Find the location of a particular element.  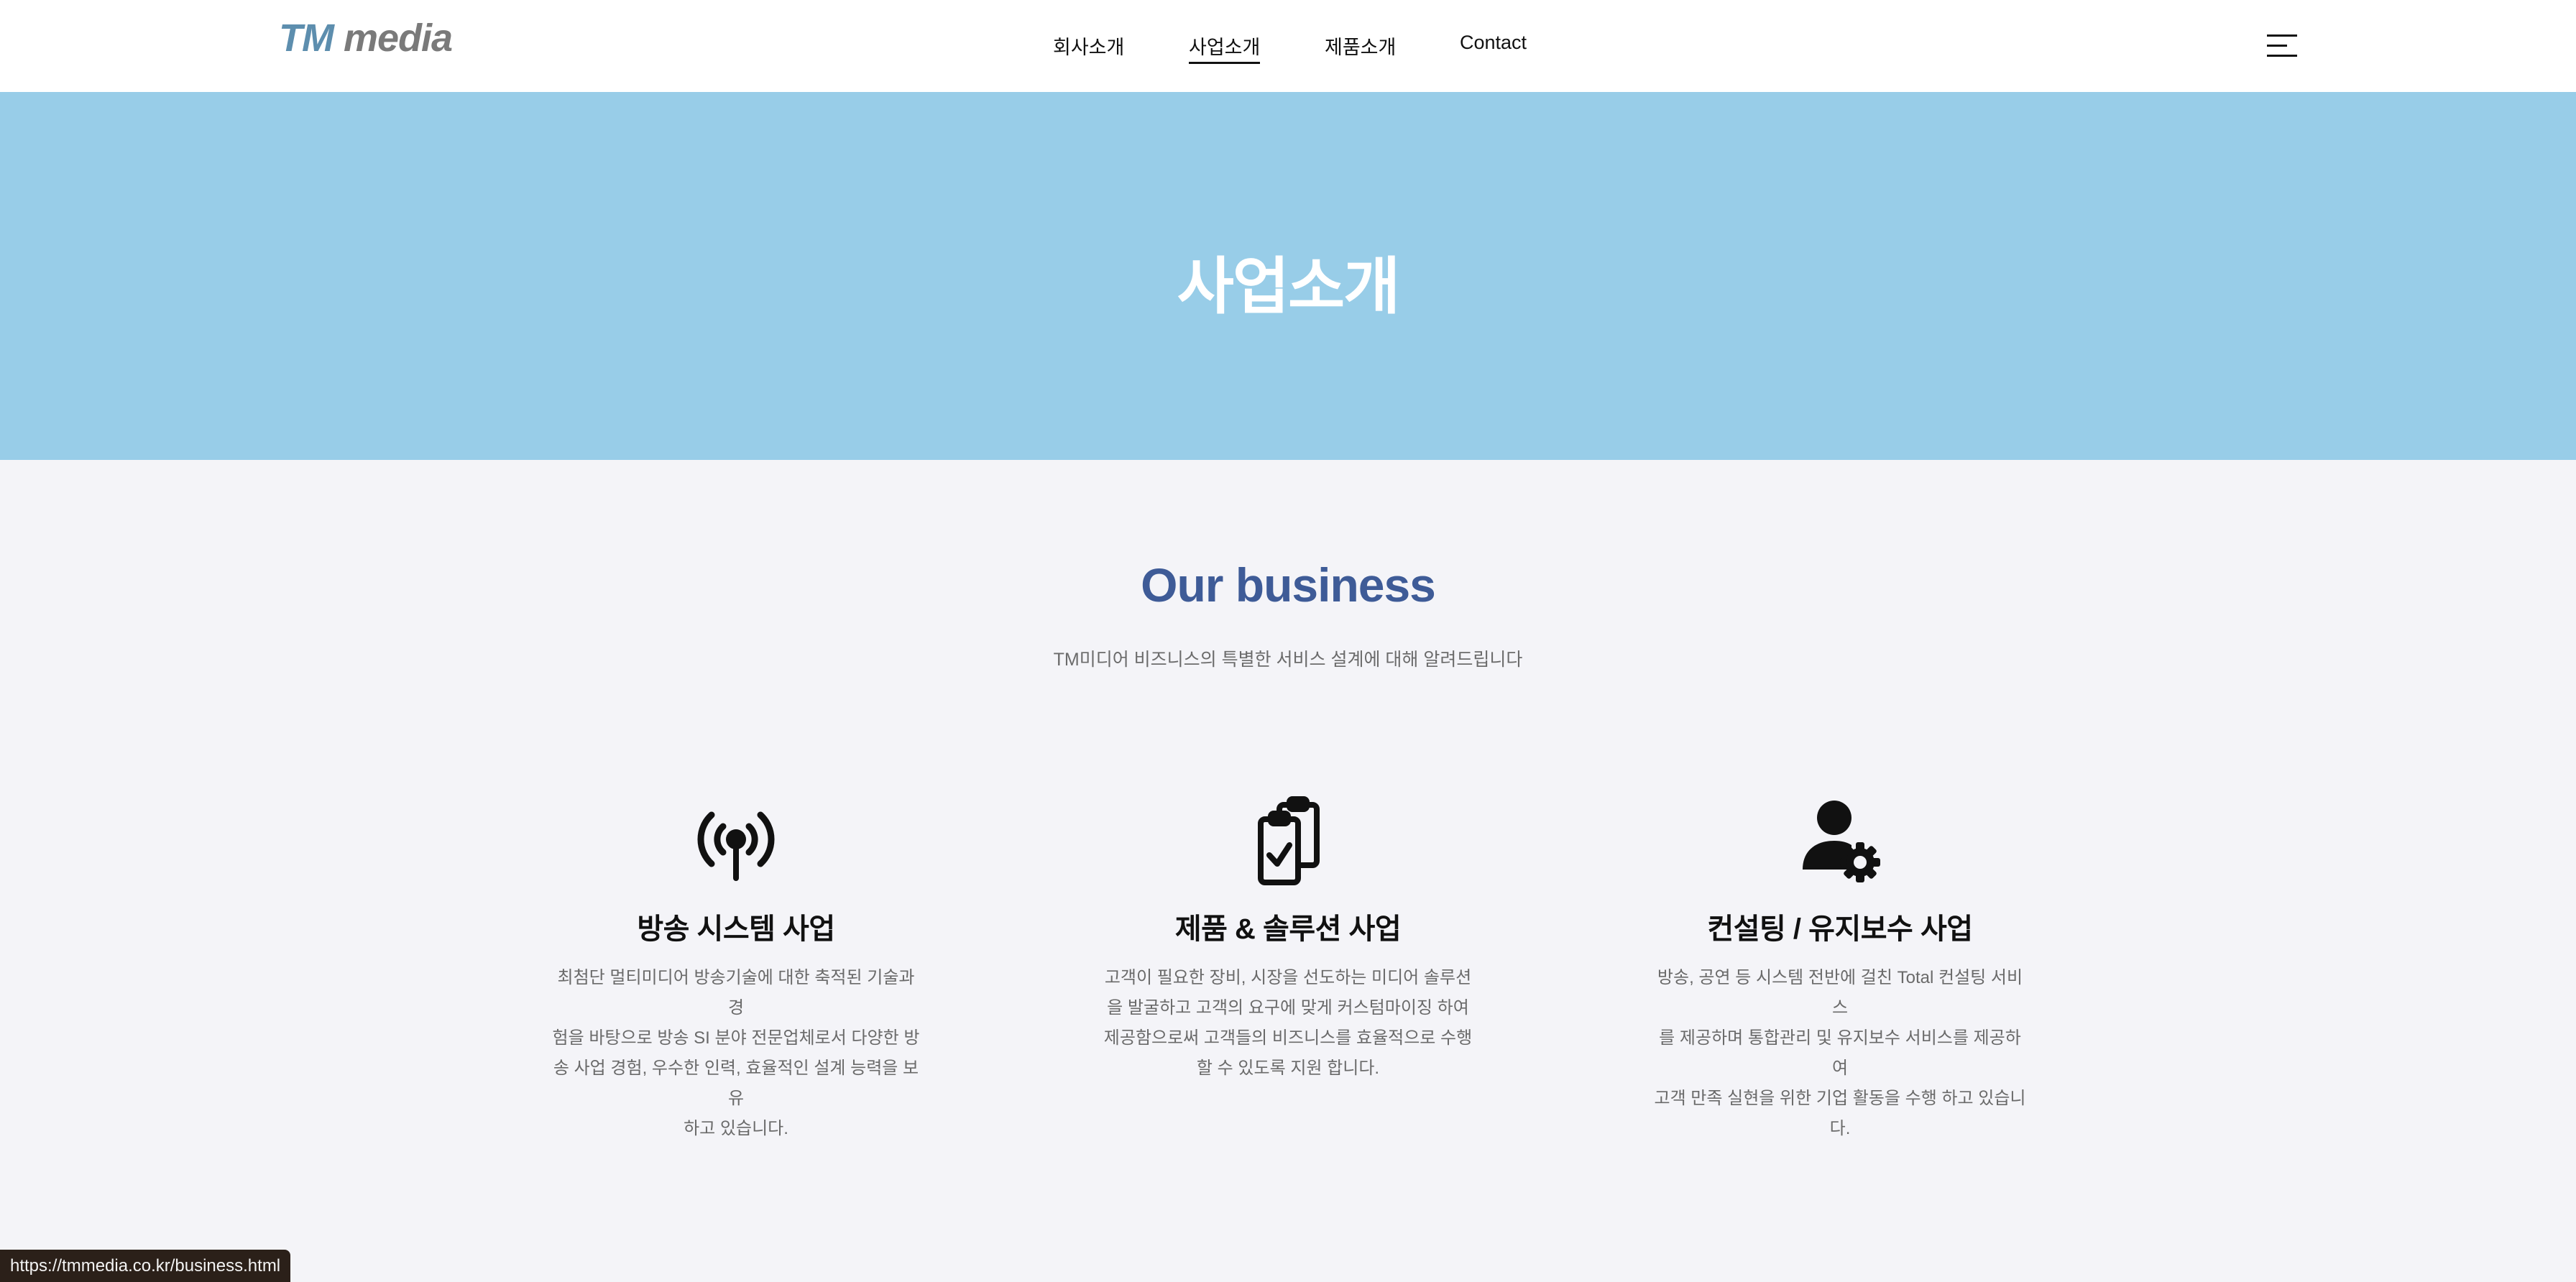

site-header: TM media 회사소개 사업소개 제품소개 Contact is located at coordinates (1288, 46).